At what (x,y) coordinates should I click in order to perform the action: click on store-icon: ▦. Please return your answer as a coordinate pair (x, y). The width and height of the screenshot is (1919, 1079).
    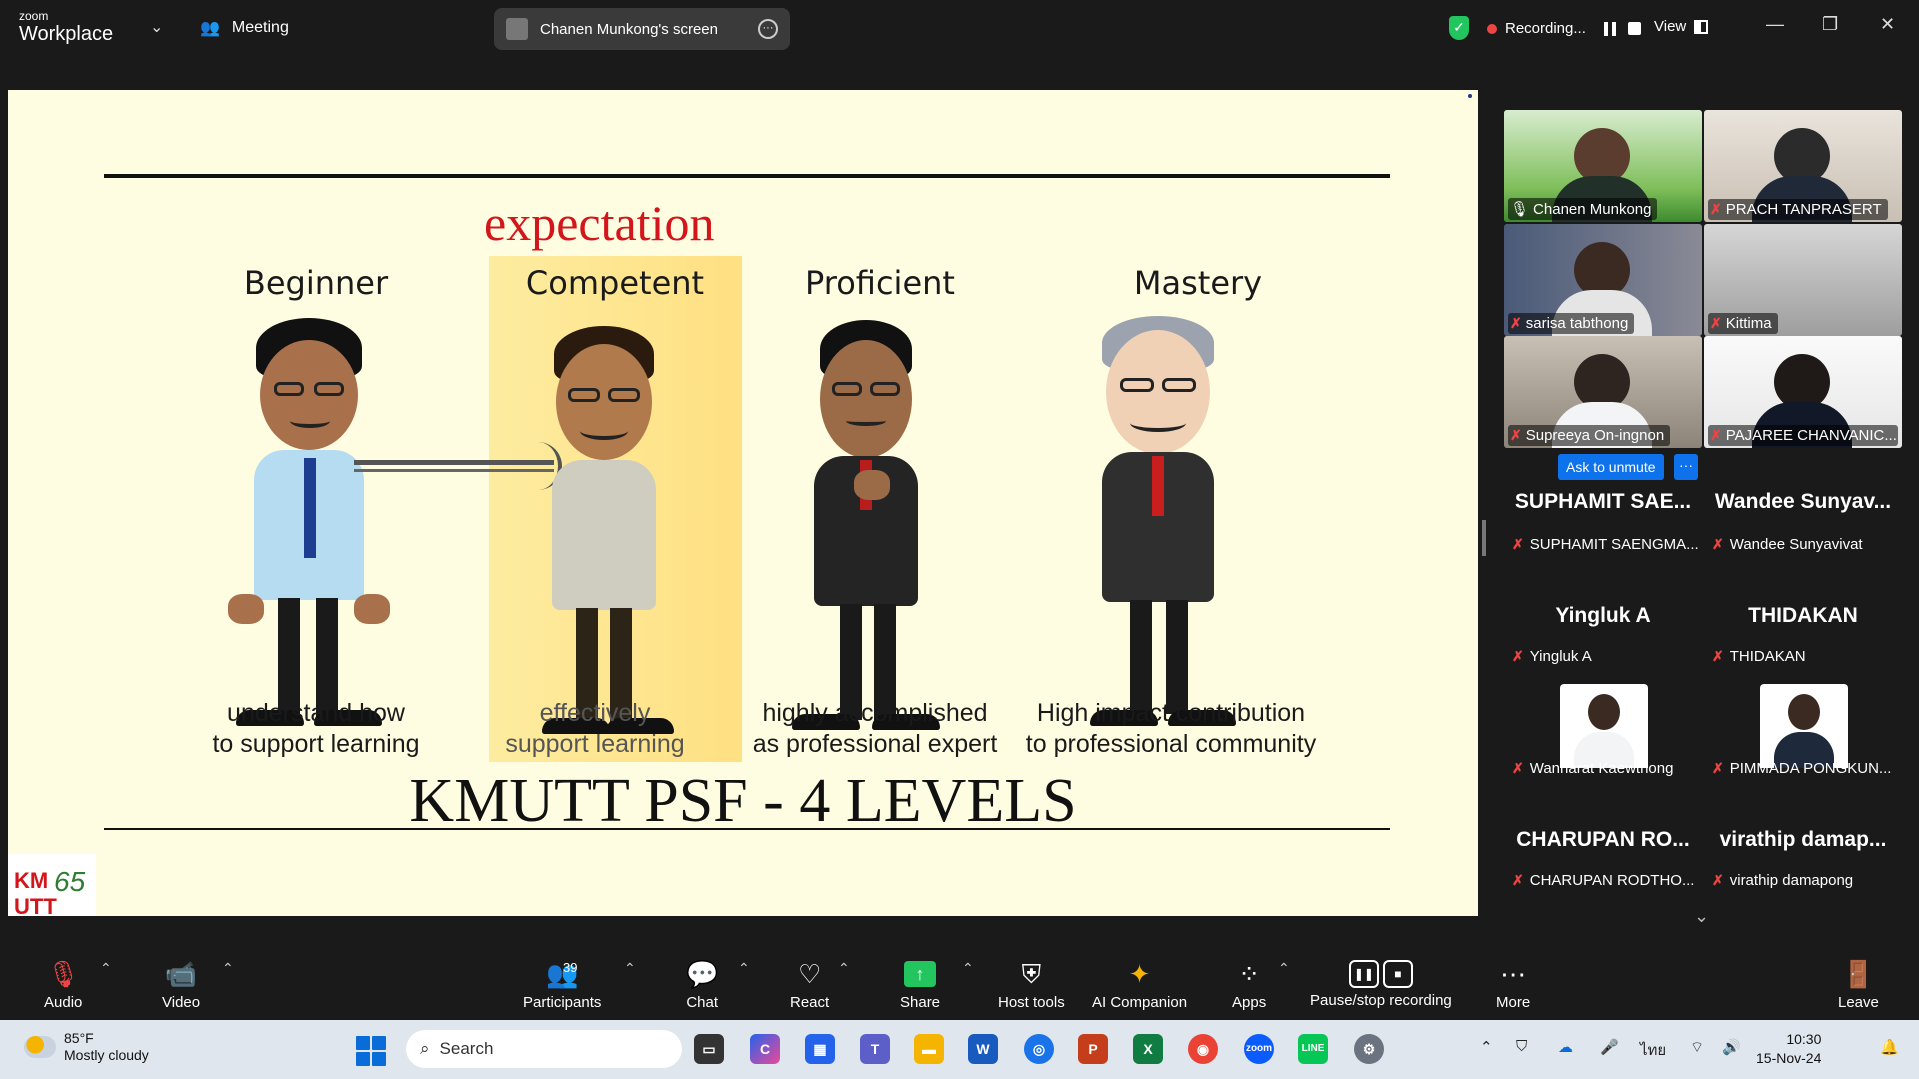
    Looking at the image, I should click on (820, 1049).